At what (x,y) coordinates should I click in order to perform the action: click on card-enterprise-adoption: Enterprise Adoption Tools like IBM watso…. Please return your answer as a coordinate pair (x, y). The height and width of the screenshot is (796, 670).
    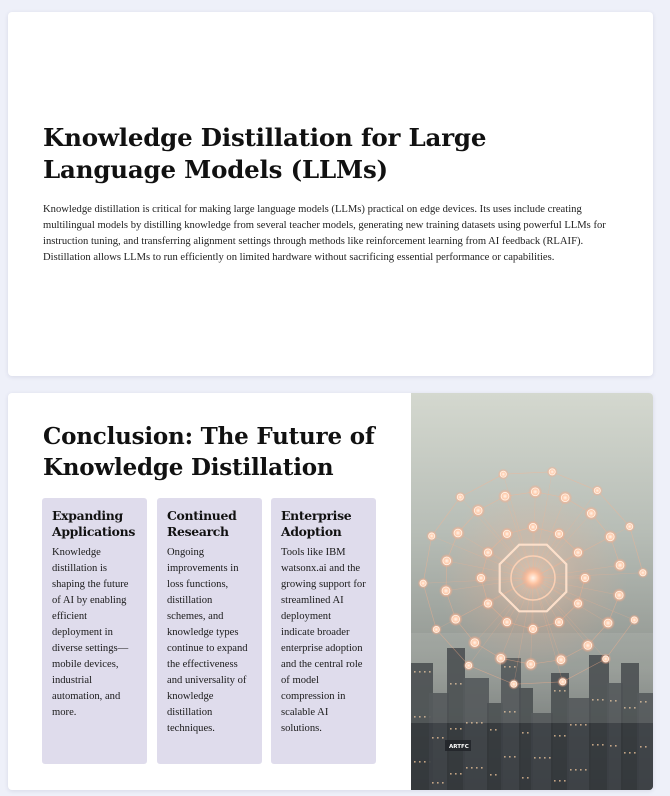
    Looking at the image, I should click on (323, 631).